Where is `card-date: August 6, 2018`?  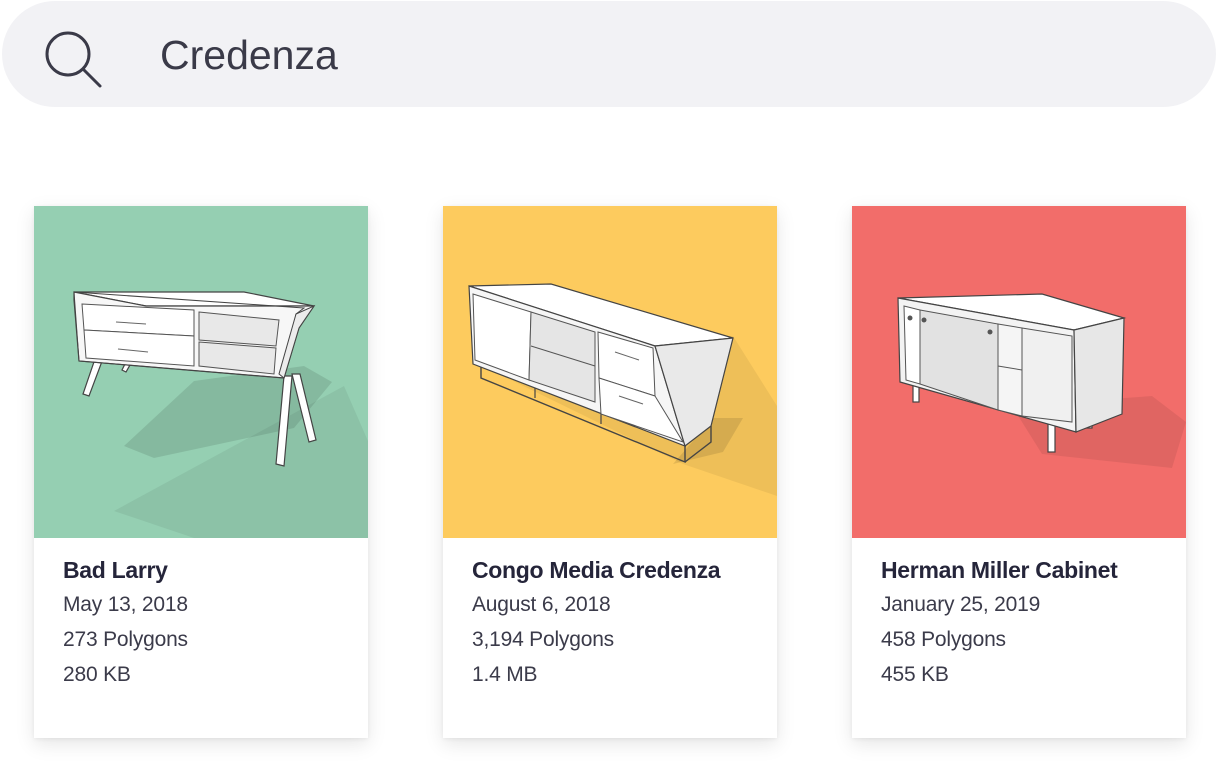 card-date: August 6, 2018 is located at coordinates (541, 604).